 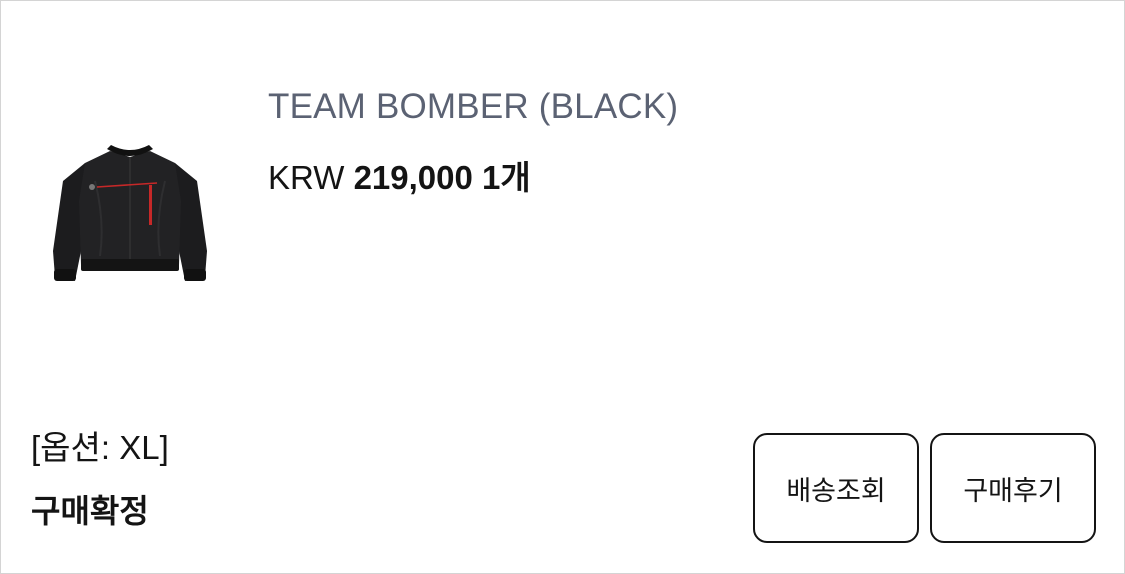 I want to click on order-status: 구매확정, so click(x=90, y=511).